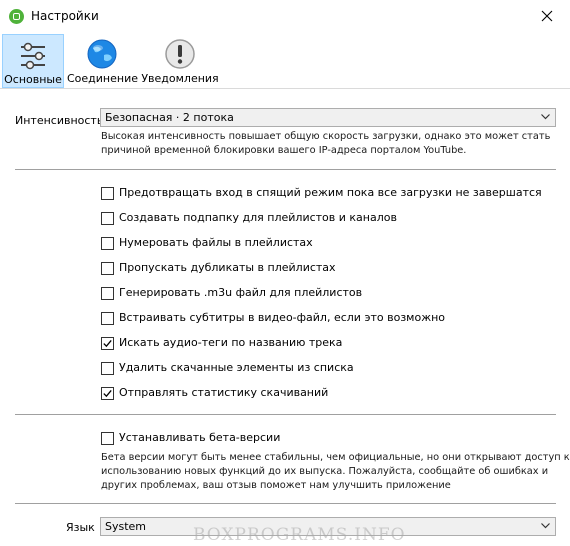  Describe the element at coordinates (236, 367) in the screenshot. I see `option-label: Удалить скачанные элементы из списка` at that location.